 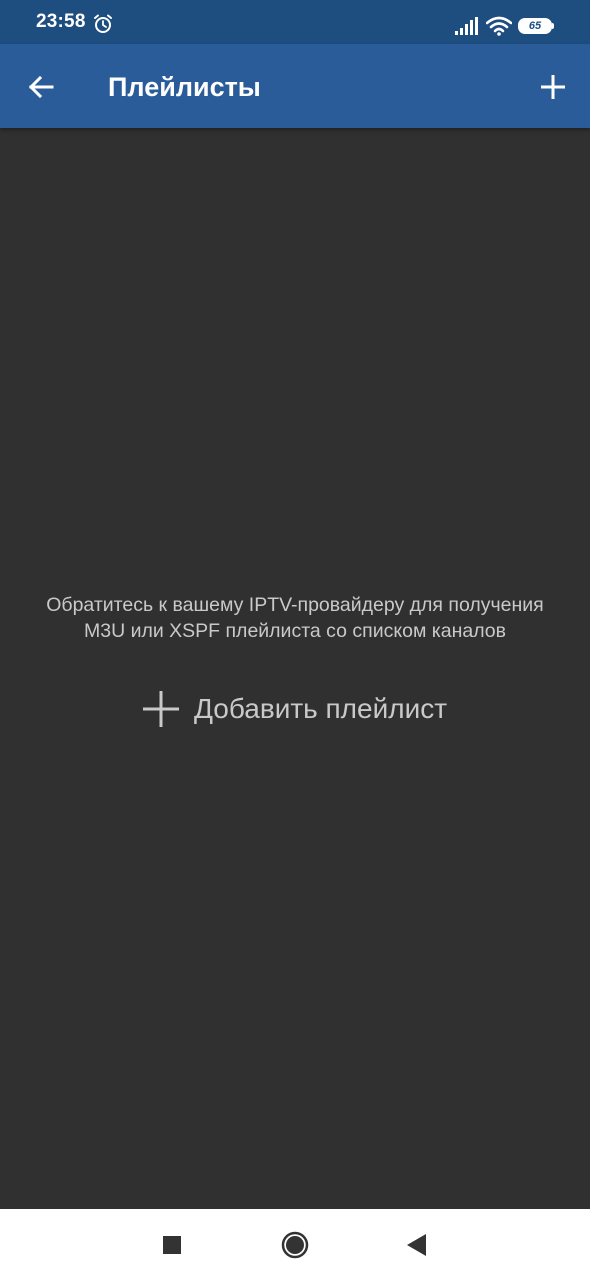 I want to click on page-title: Плейлисты, so click(x=184, y=87).